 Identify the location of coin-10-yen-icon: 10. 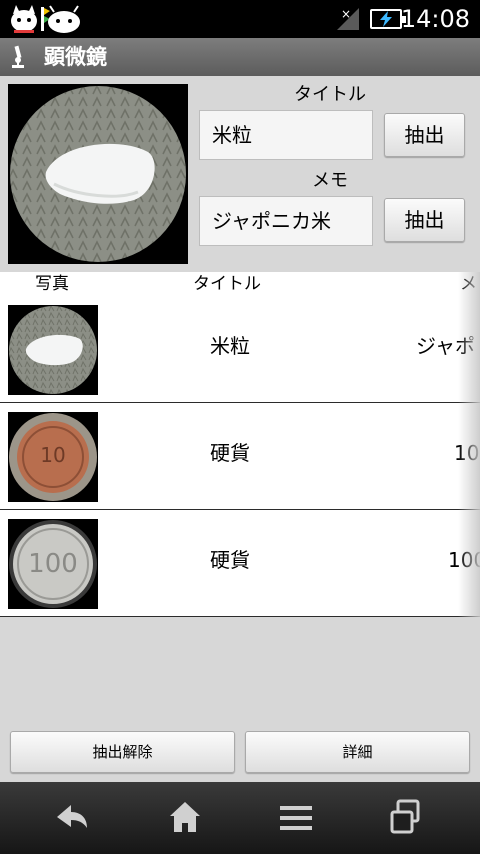
(53, 457).